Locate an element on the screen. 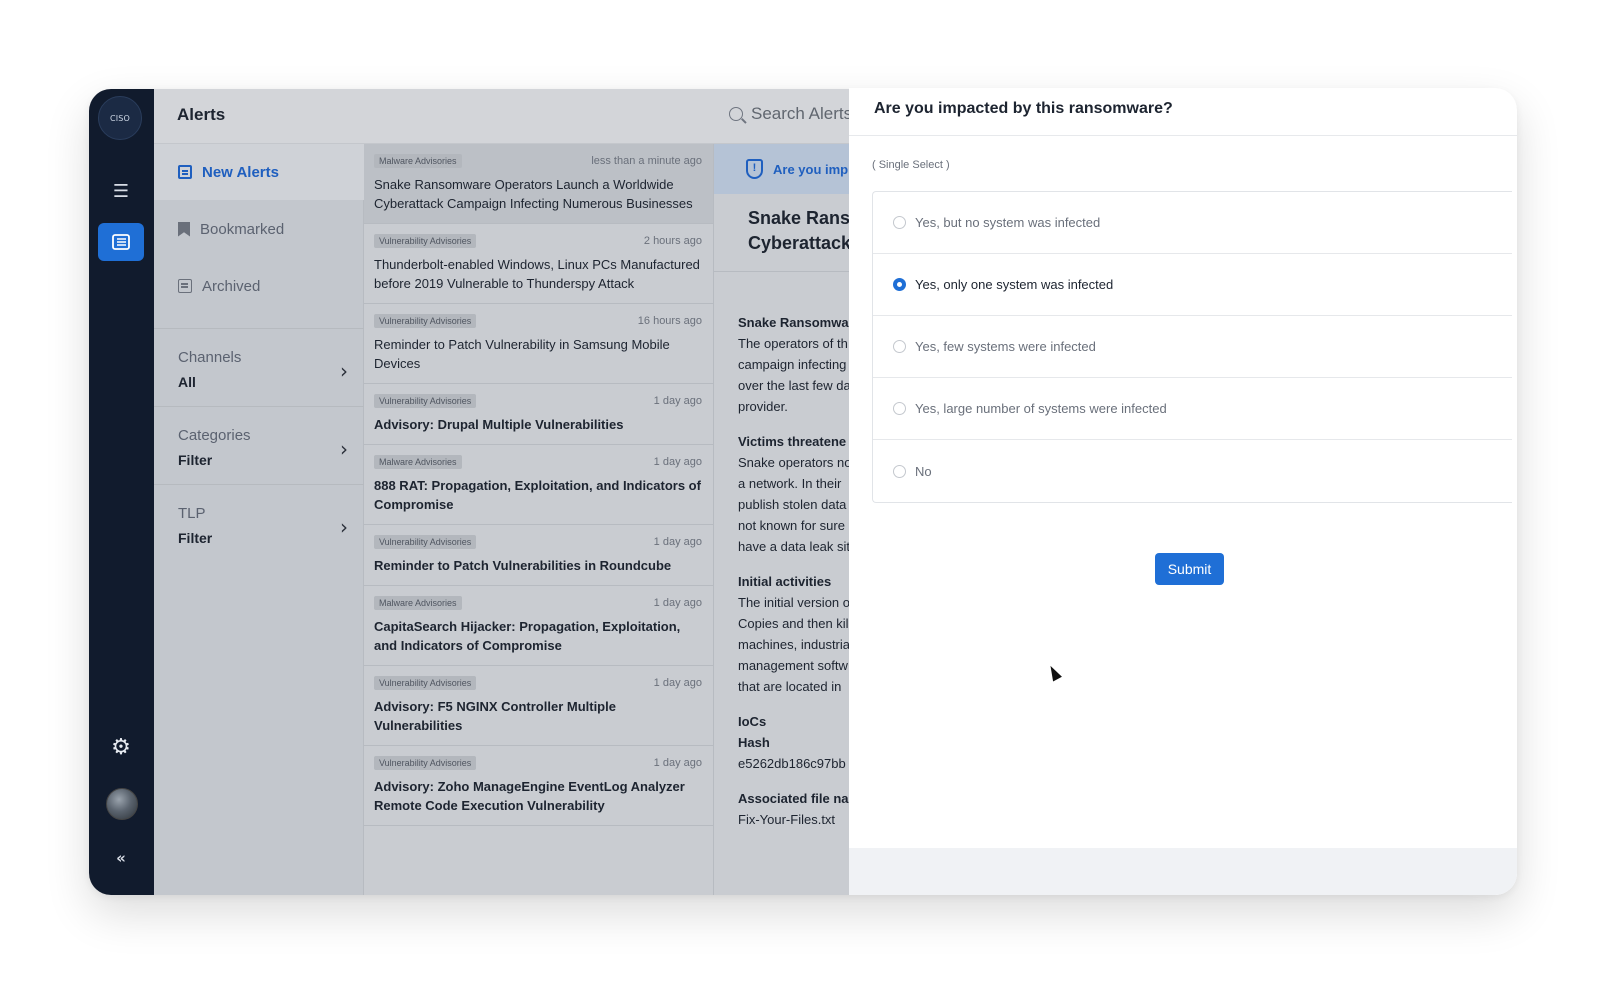 This screenshot has height=982, width=1600. avatar is located at coordinates (122, 804).